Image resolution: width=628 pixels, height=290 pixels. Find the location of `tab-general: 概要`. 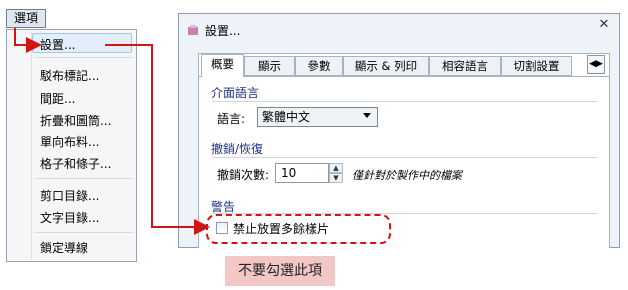

tab-general: 概要 is located at coordinates (222, 65).